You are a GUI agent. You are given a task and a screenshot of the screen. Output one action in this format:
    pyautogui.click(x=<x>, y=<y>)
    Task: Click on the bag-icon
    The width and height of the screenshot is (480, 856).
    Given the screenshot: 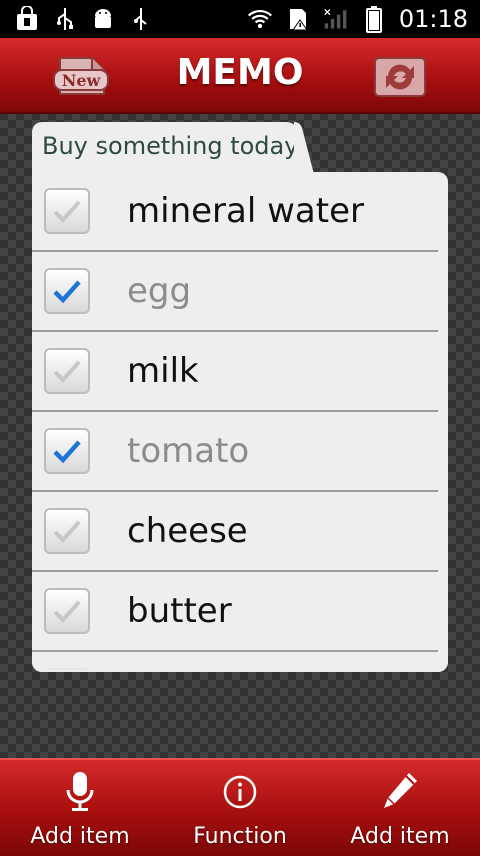 What is the action you would take?
    pyautogui.click(x=27, y=19)
    